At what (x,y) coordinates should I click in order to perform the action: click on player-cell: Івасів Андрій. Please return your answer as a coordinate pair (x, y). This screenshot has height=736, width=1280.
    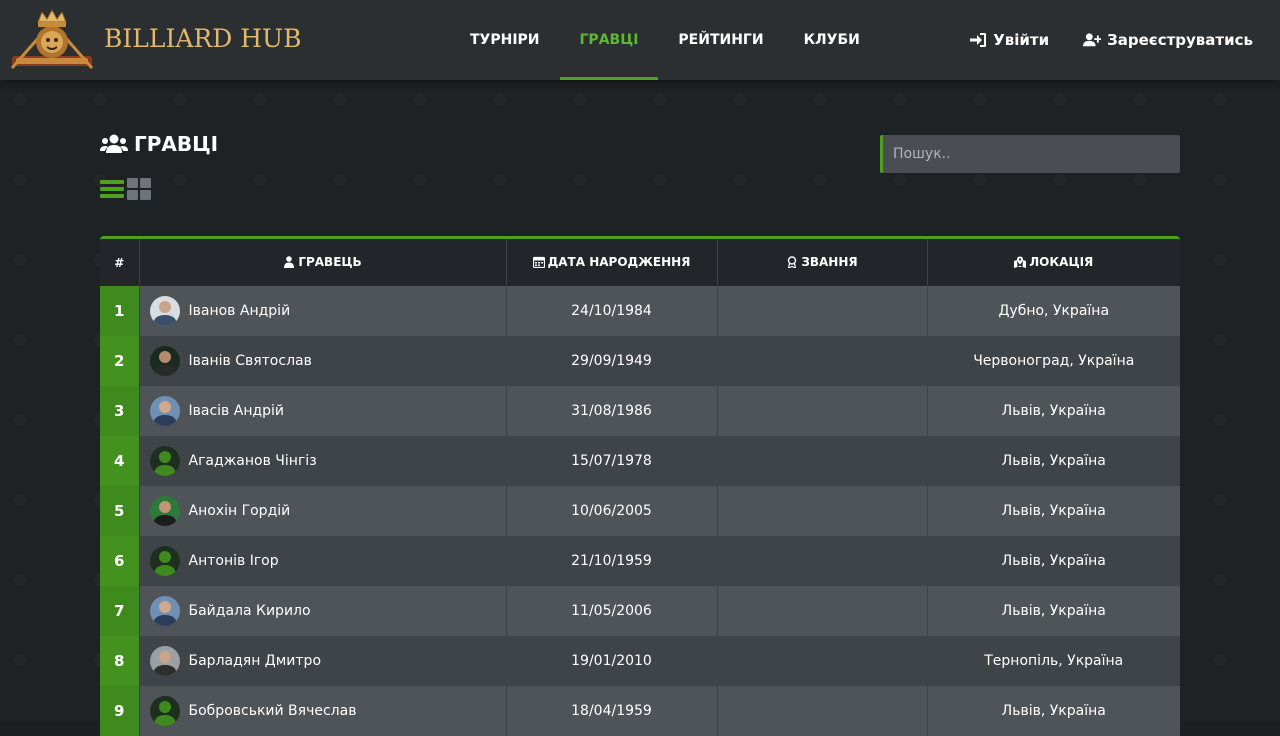
    Looking at the image, I should click on (323, 411).